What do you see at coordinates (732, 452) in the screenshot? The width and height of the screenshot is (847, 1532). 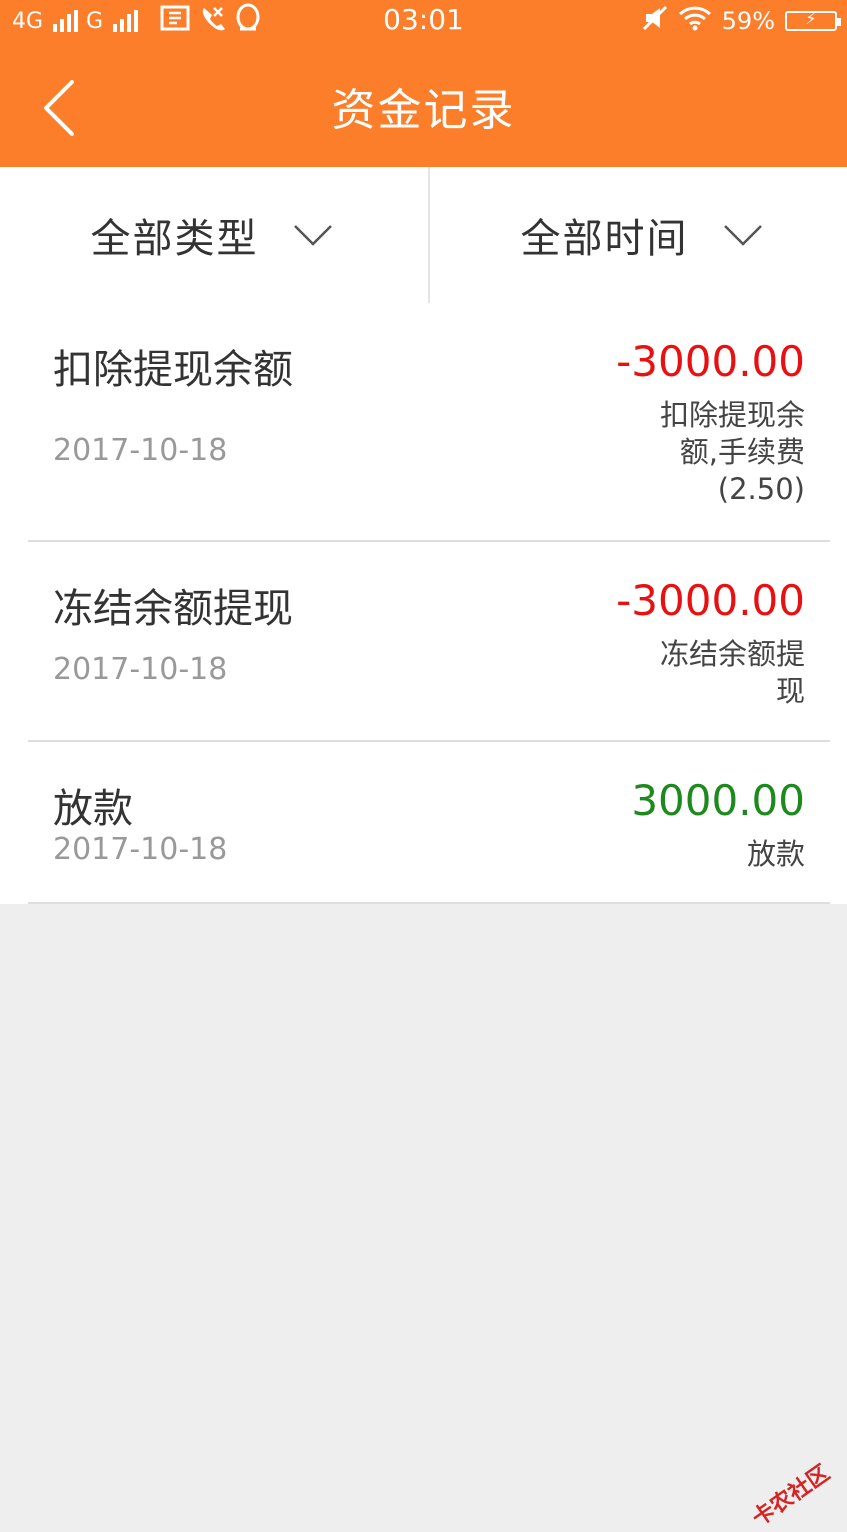 I see `record-description: 扣除提现余额,手续费(2.50)` at bounding box center [732, 452].